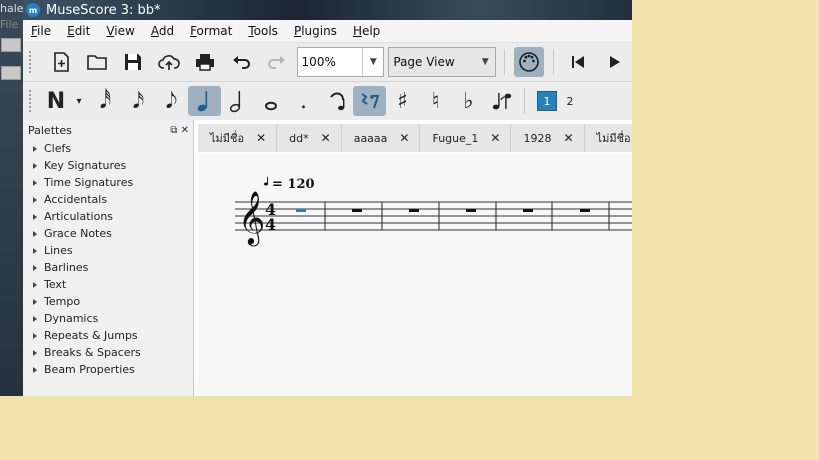 The image size is (819, 460). Describe the element at coordinates (58, 250) in the screenshot. I see `palette-item-label: Lines` at that location.